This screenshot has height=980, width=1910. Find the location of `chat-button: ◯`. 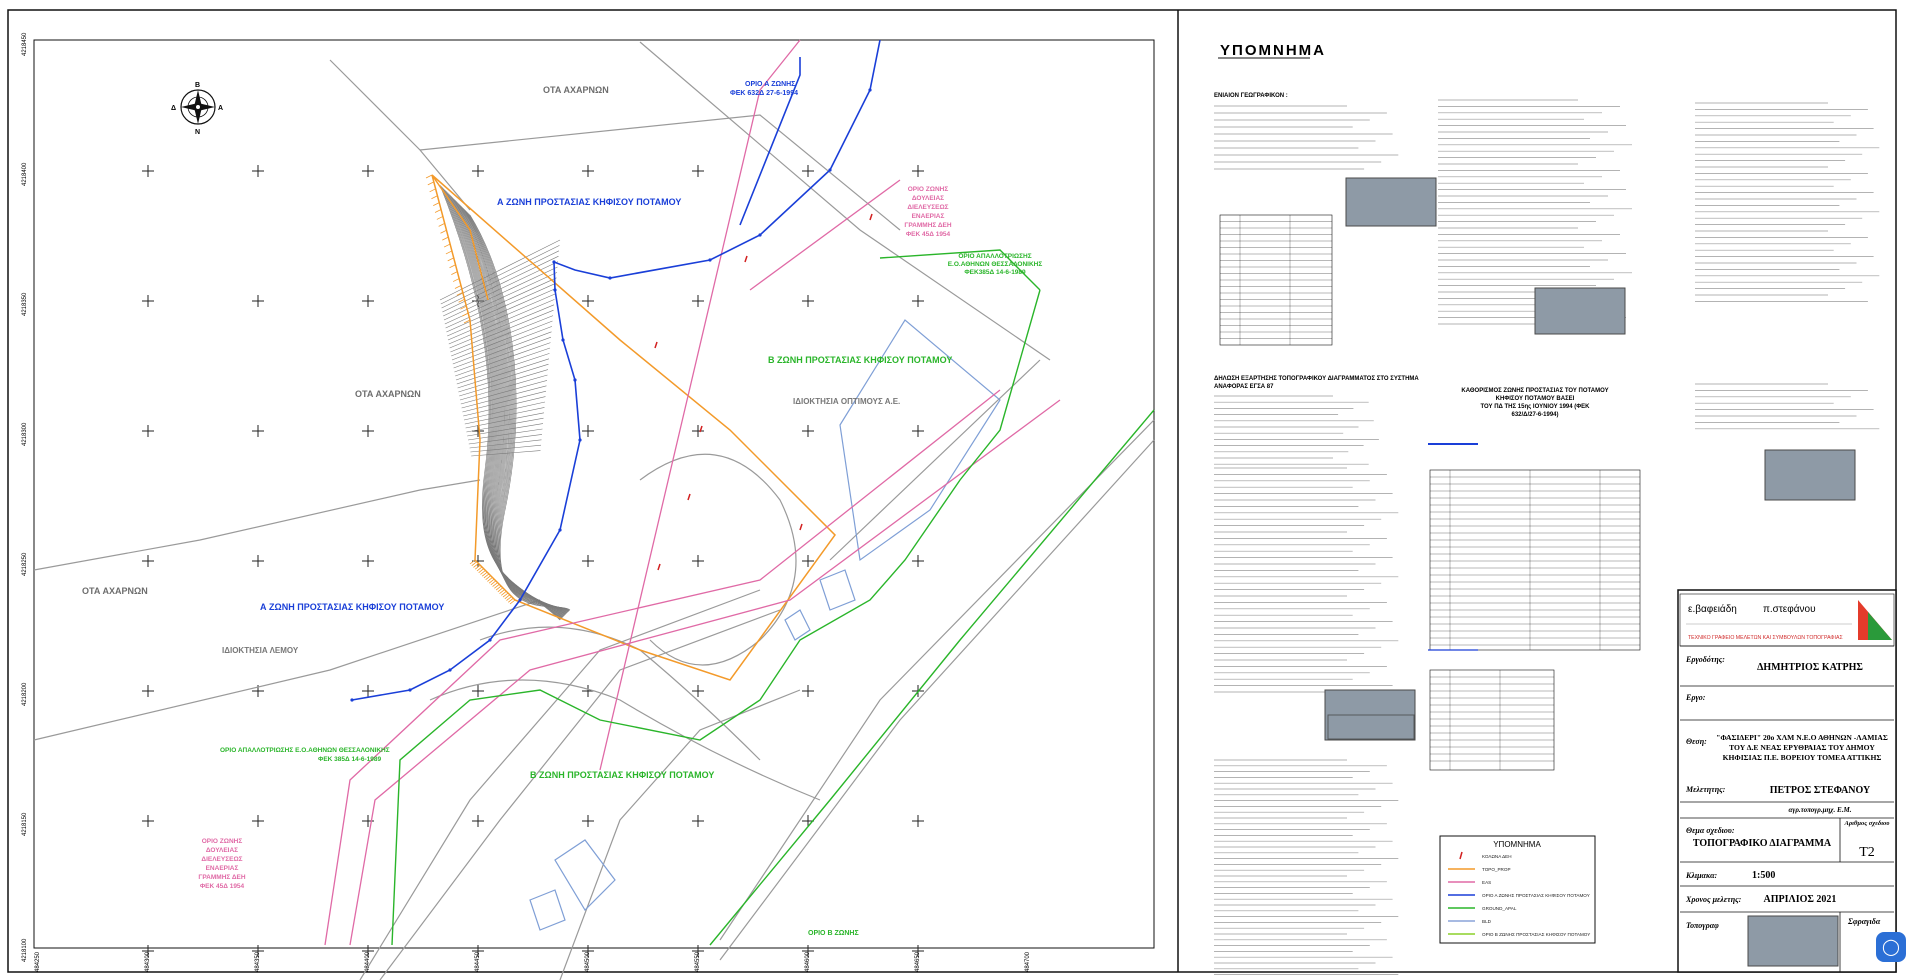

chat-button: ◯ is located at coordinates (1891, 947).